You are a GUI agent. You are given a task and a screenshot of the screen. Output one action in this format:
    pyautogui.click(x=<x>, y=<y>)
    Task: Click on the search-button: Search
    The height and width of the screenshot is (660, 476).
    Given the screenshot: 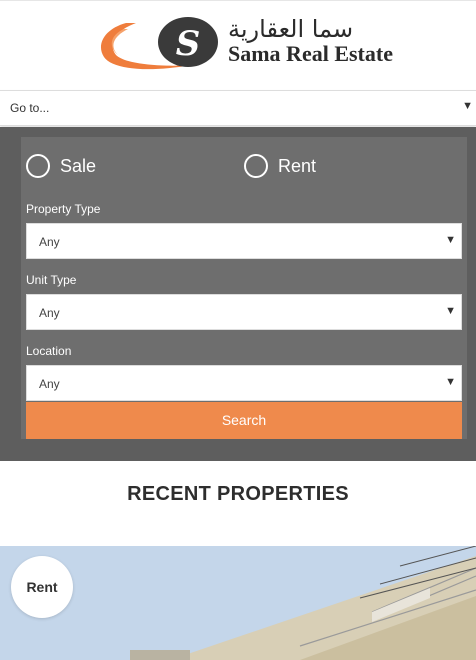 What is the action you would take?
    pyautogui.click(x=244, y=420)
    